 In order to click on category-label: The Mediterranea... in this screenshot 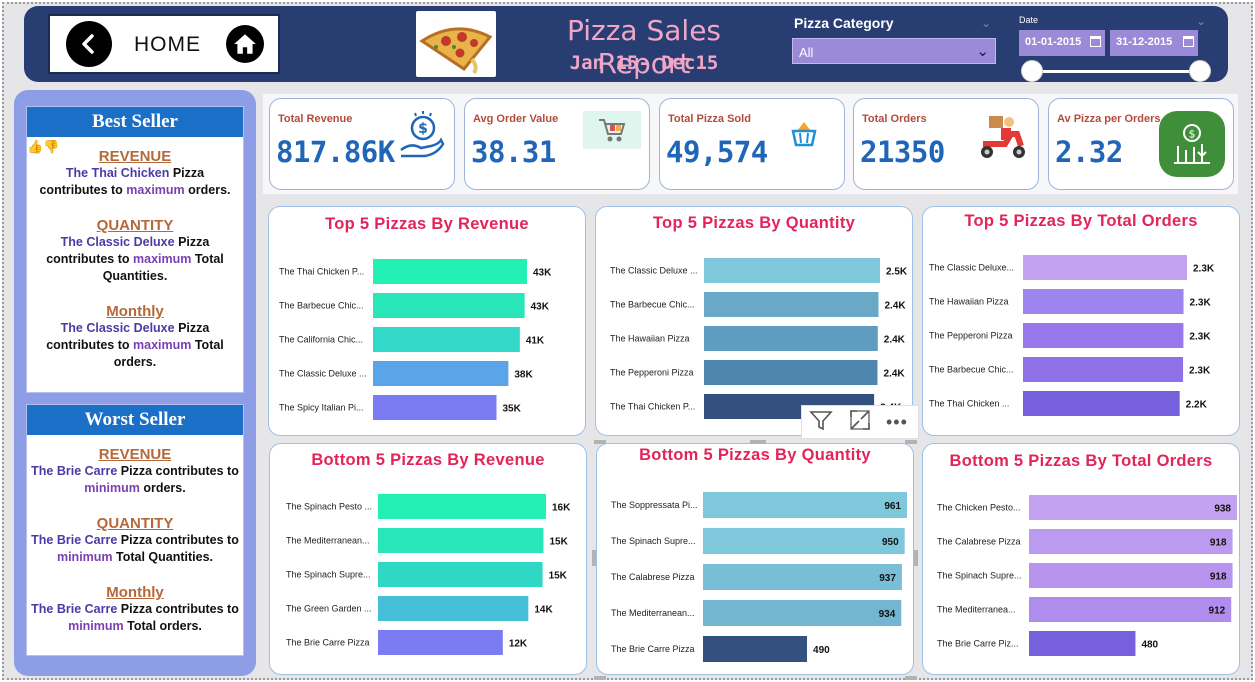, I will do `click(976, 610)`.